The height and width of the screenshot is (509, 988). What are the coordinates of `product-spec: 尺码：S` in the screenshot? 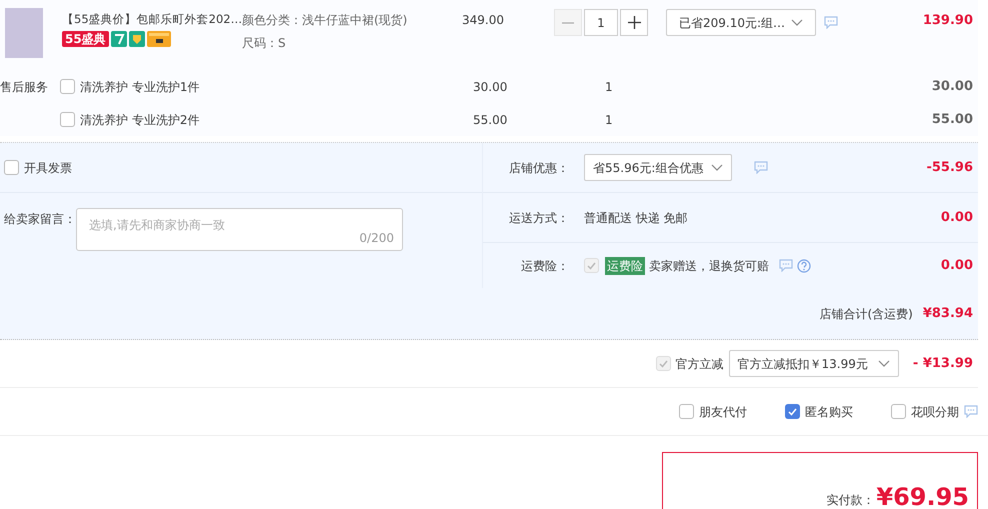 It's located at (264, 43).